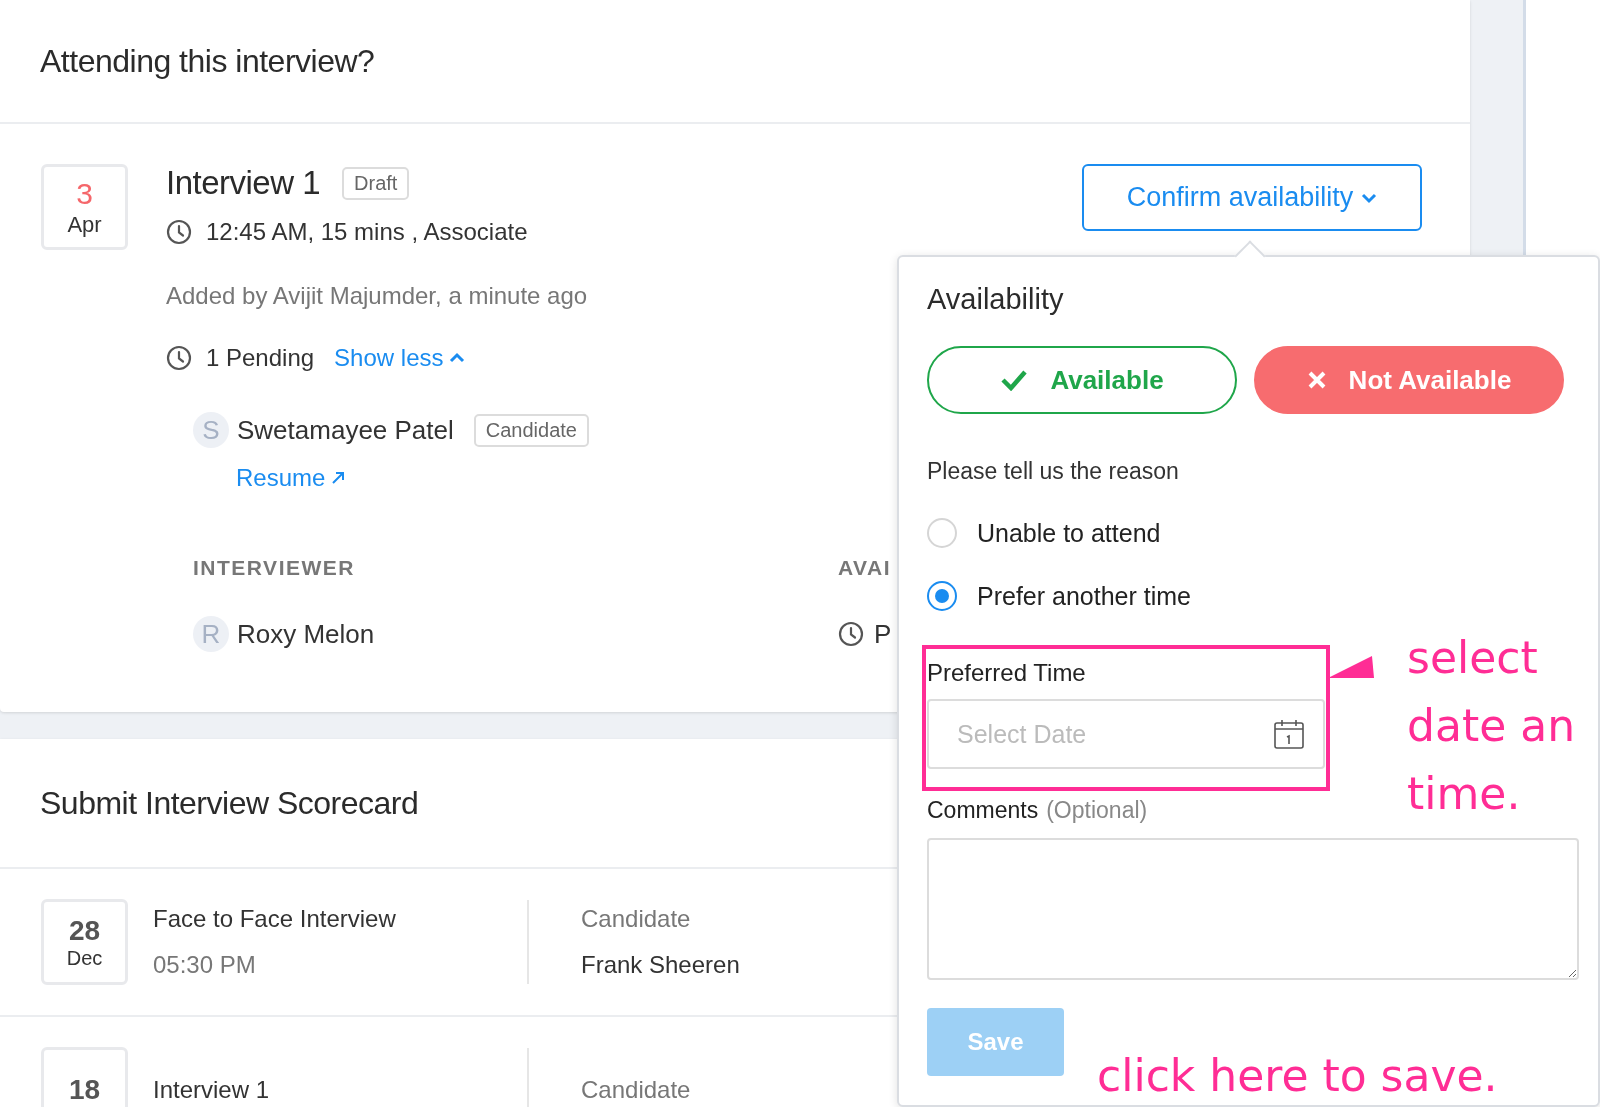 The image size is (1600, 1107). What do you see at coordinates (376, 183) in the screenshot?
I see `status-tag: Draft` at bounding box center [376, 183].